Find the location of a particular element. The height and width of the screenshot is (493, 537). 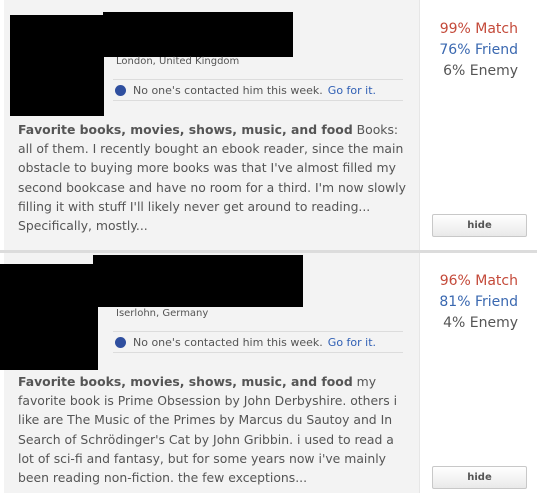

match-percentage: 99% Match is located at coordinates (478, 29).